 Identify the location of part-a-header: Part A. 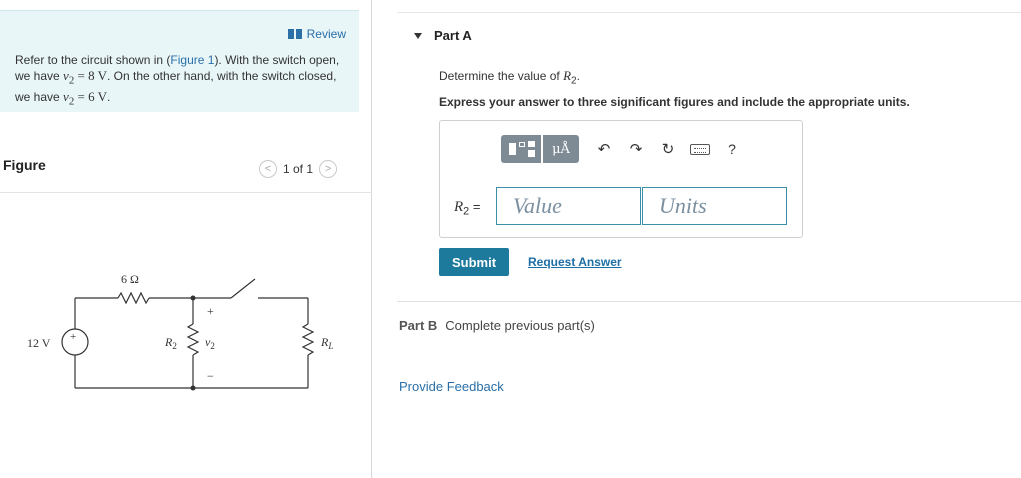
(443, 35).